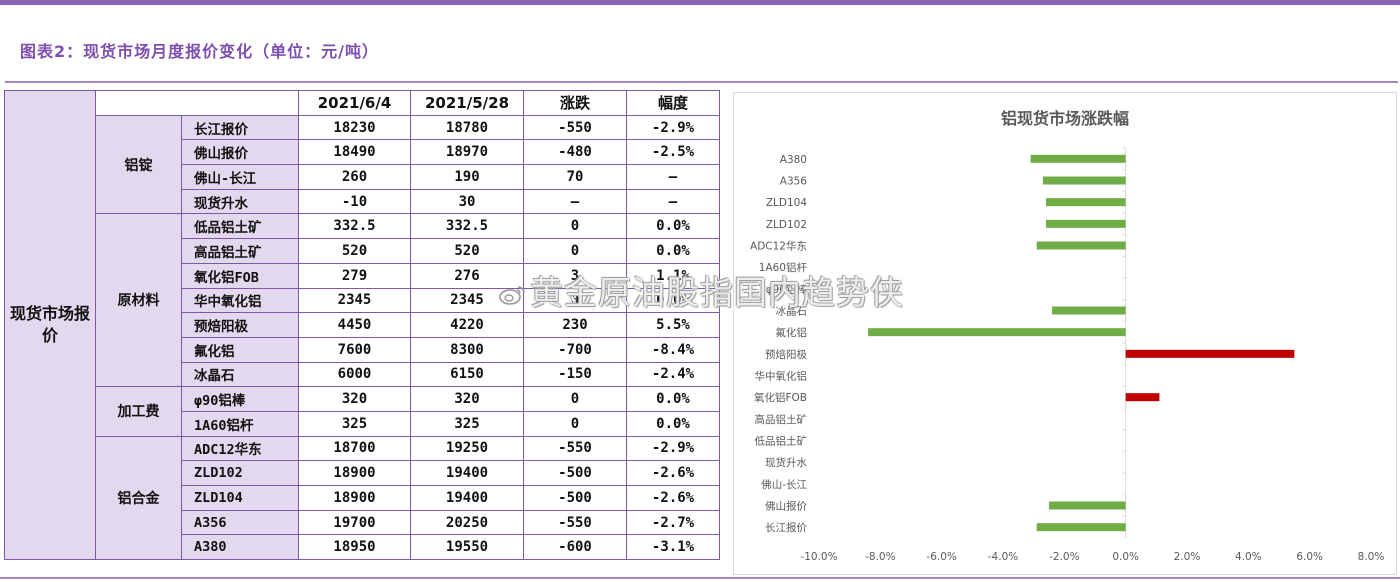 This screenshot has width=1400, height=582. What do you see at coordinates (673, 374) in the screenshot?
I see `change-percent: -2.4%` at bounding box center [673, 374].